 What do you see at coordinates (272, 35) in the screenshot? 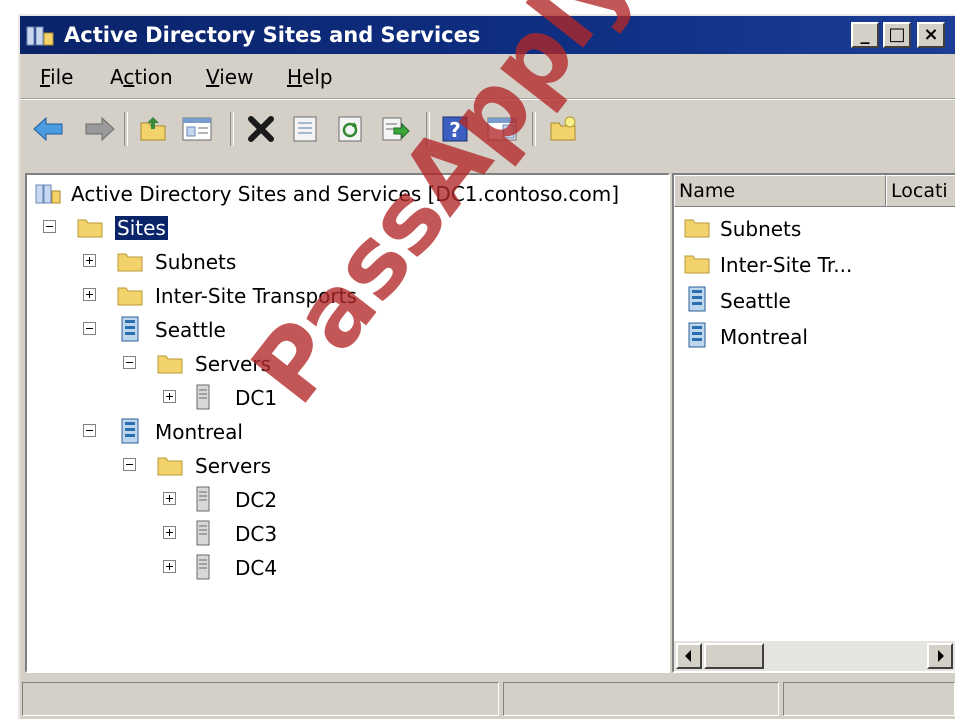
I see `window-title: Active Directory Sites and Services` at bounding box center [272, 35].